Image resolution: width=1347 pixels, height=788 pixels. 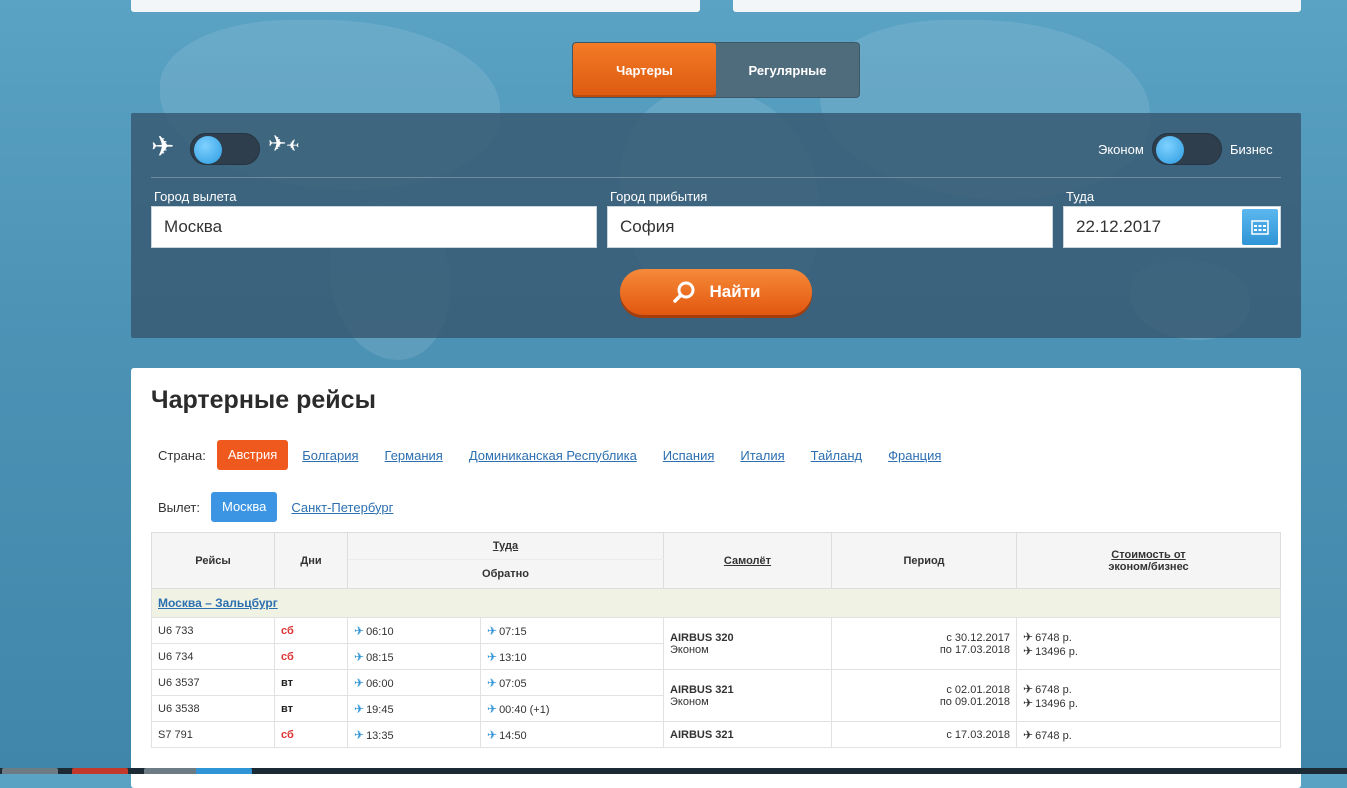 I want to click on col-period: Период, so click(x=924, y=560).